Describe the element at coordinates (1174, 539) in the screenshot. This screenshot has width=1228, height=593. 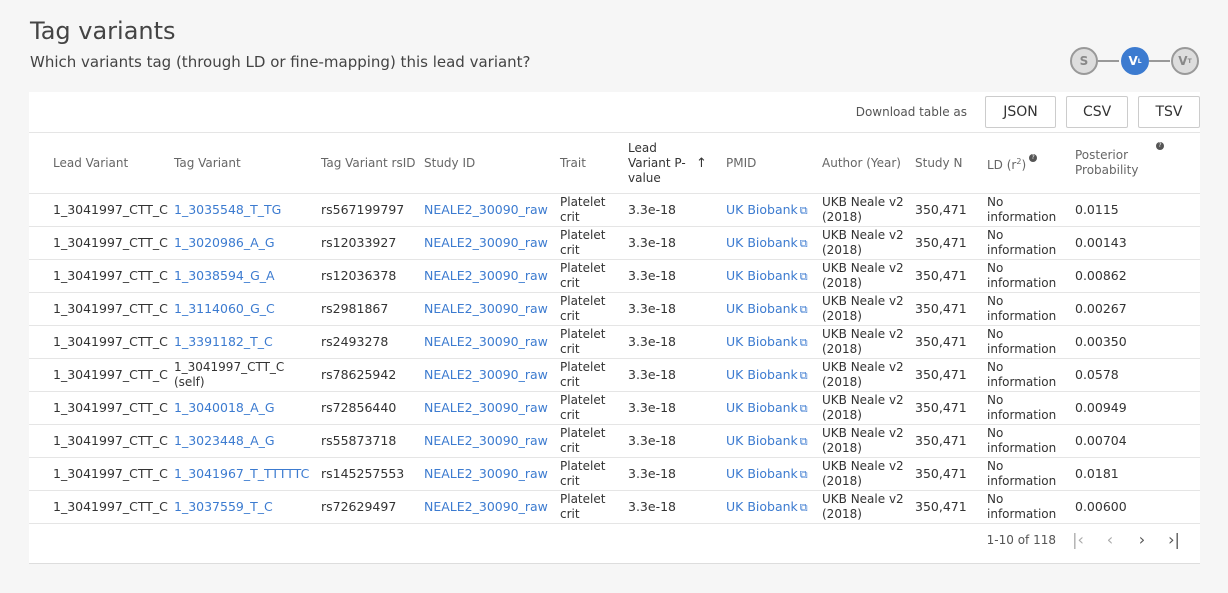
I see `last-page-icon: ›|` at that location.